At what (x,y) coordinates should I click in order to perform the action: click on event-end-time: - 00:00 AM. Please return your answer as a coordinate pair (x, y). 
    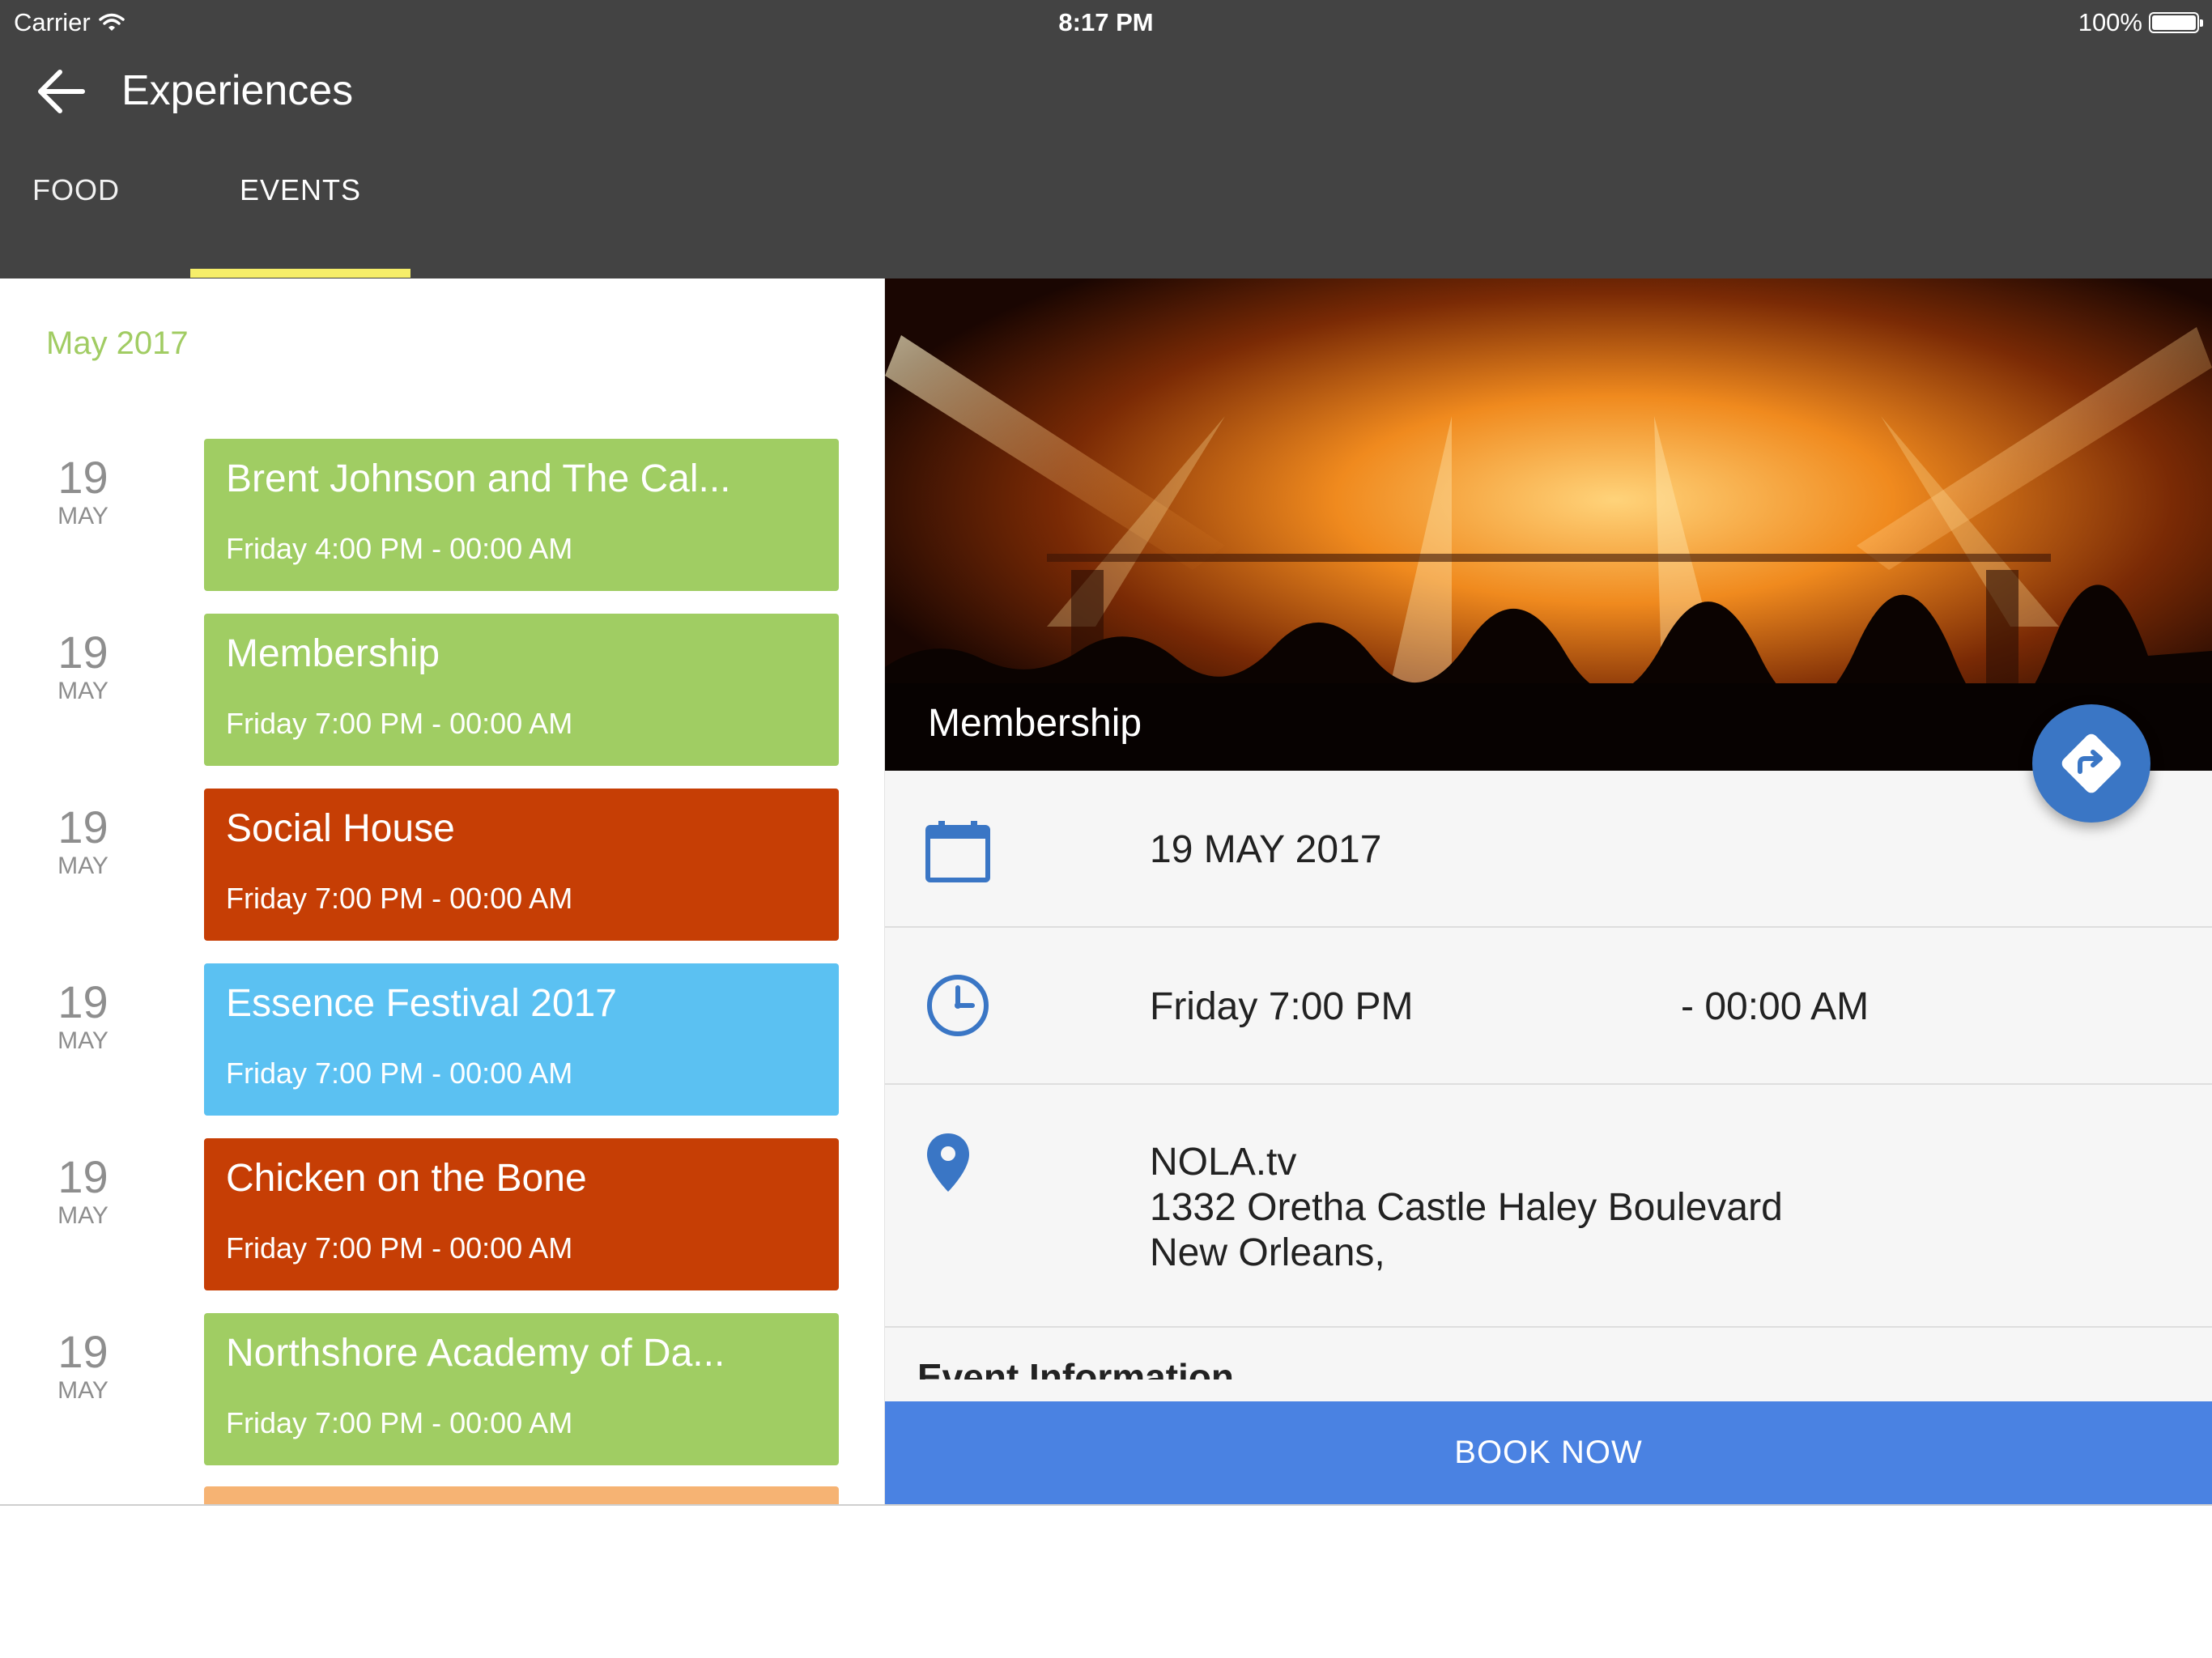
    Looking at the image, I should click on (1776, 1006).